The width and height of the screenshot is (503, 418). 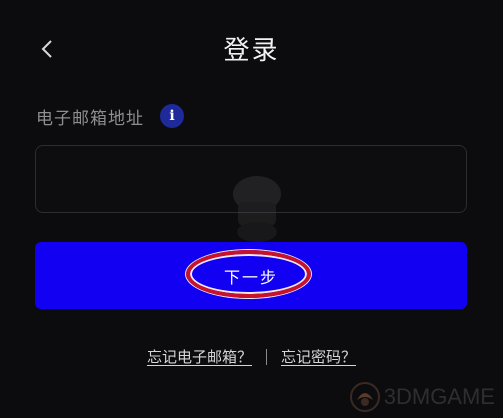 What do you see at coordinates (318, 356) in the screenshot?
I see `forgot-password-link: 忘记密码？` at bounding box center [318, 356].